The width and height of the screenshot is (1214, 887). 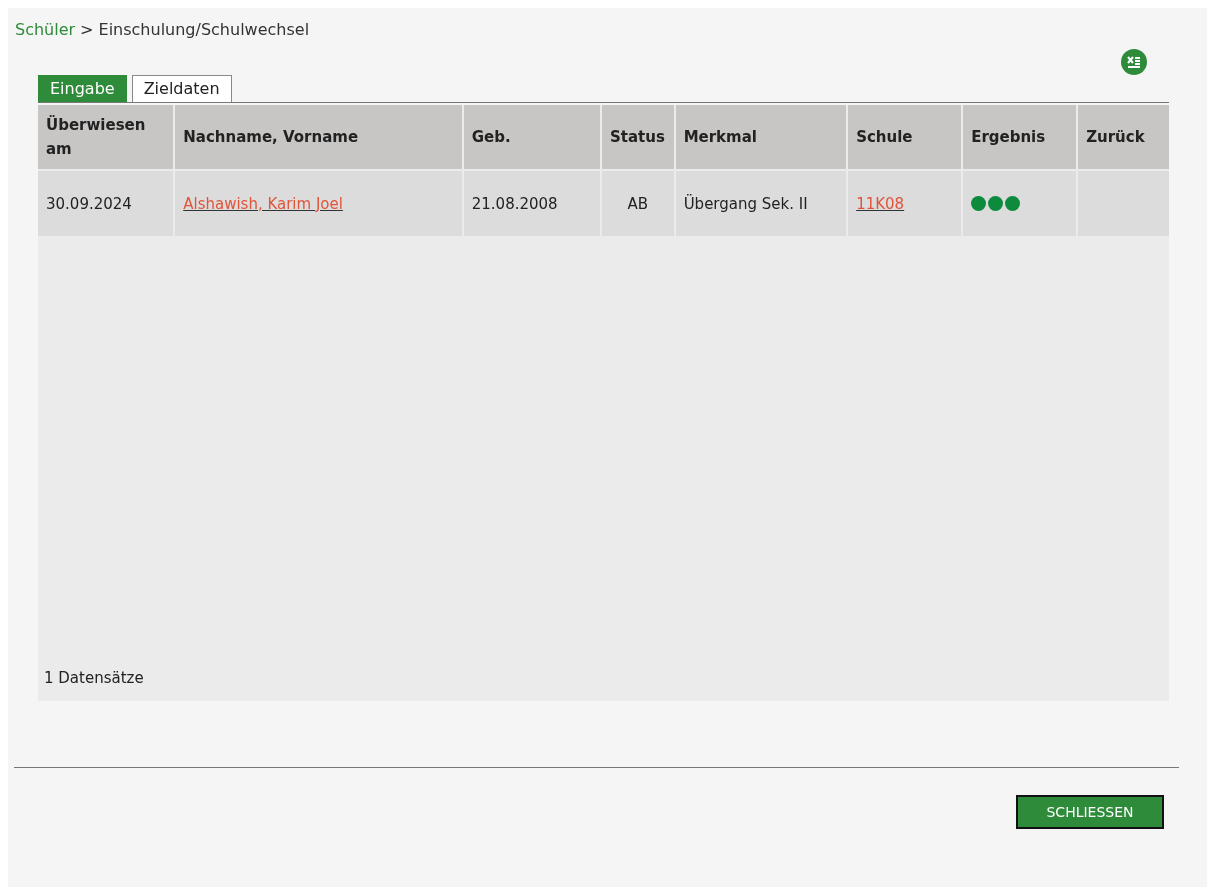 I want to click on column-header: Schule, so click(x=905, y=137).